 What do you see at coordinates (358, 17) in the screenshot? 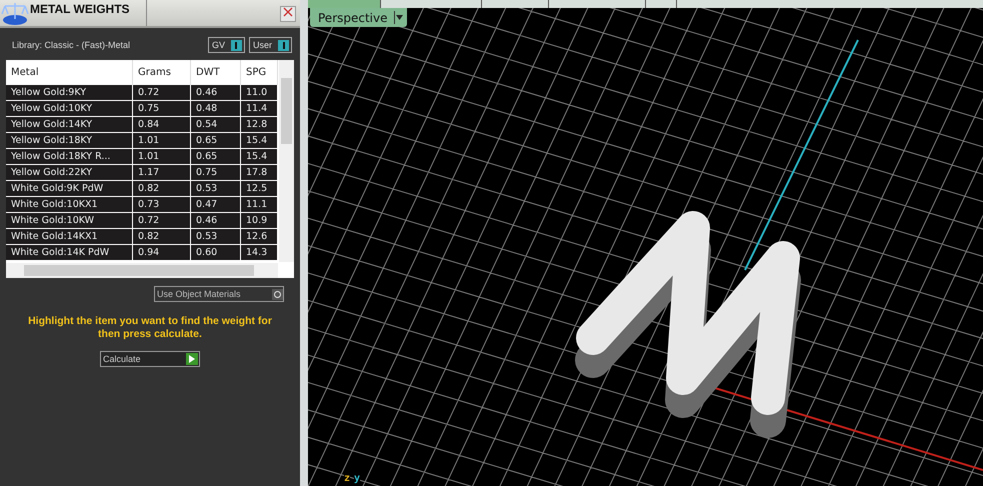
I see `view-dropdown: Perspective` at bounding box center [358, 17].